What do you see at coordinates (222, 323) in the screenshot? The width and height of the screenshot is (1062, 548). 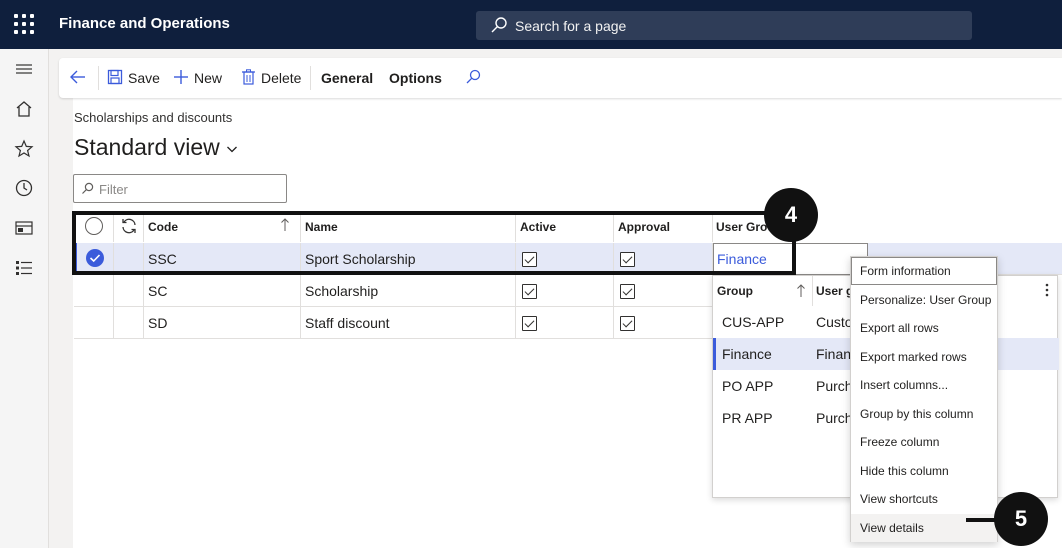 I see `cell-code: SD` at bounding box center [222, 323].